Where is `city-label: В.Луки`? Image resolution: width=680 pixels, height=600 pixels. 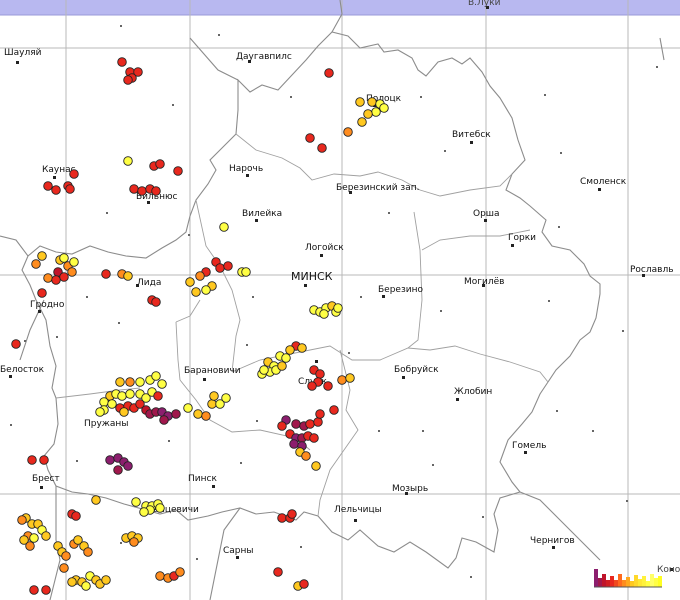 city-label: В.Луки is located at coordinates (484, 4).